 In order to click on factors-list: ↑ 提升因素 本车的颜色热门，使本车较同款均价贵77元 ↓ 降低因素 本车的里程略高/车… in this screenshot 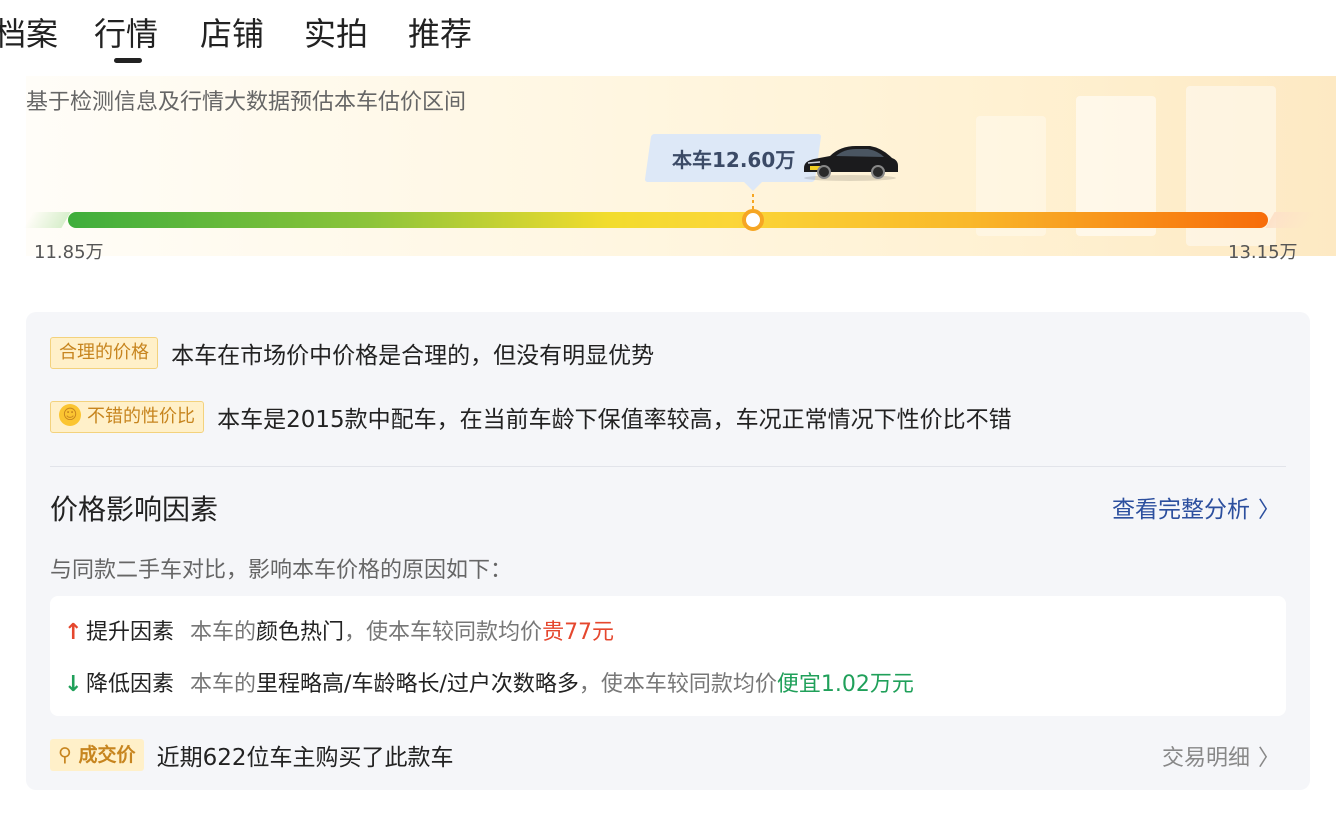, I will do `click(668, 656)`.